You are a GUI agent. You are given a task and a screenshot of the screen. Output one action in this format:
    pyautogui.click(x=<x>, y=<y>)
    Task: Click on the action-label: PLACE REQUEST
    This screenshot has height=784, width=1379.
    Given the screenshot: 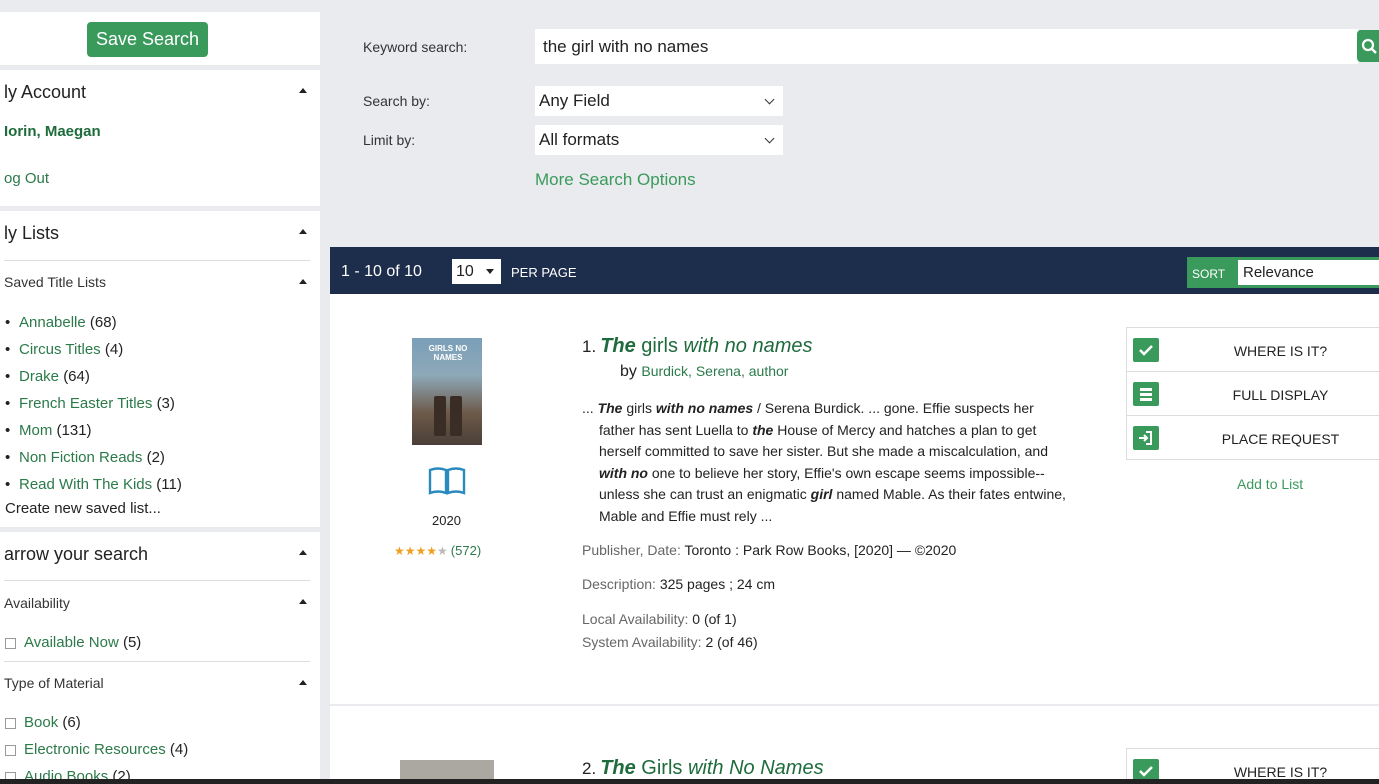 What is the action you would take?
    pyautogui.click(x=1280, y=439)
    